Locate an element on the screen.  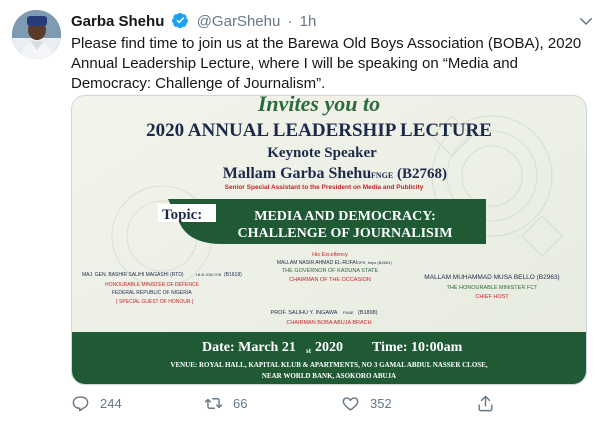
flyer-prof-role: CHAIRMAN BOBA ABUJA BRACH is located at coordinates (328, 323).